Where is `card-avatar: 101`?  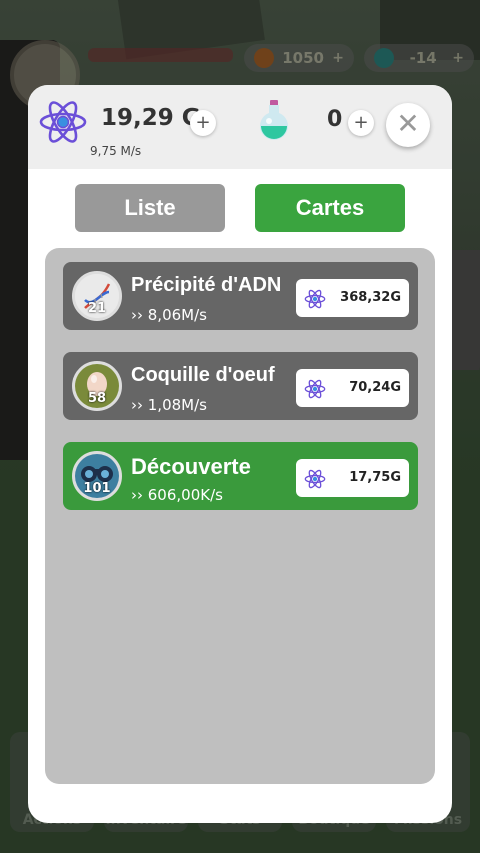 card-avatar: 101 is located at coordinates (97, 476).